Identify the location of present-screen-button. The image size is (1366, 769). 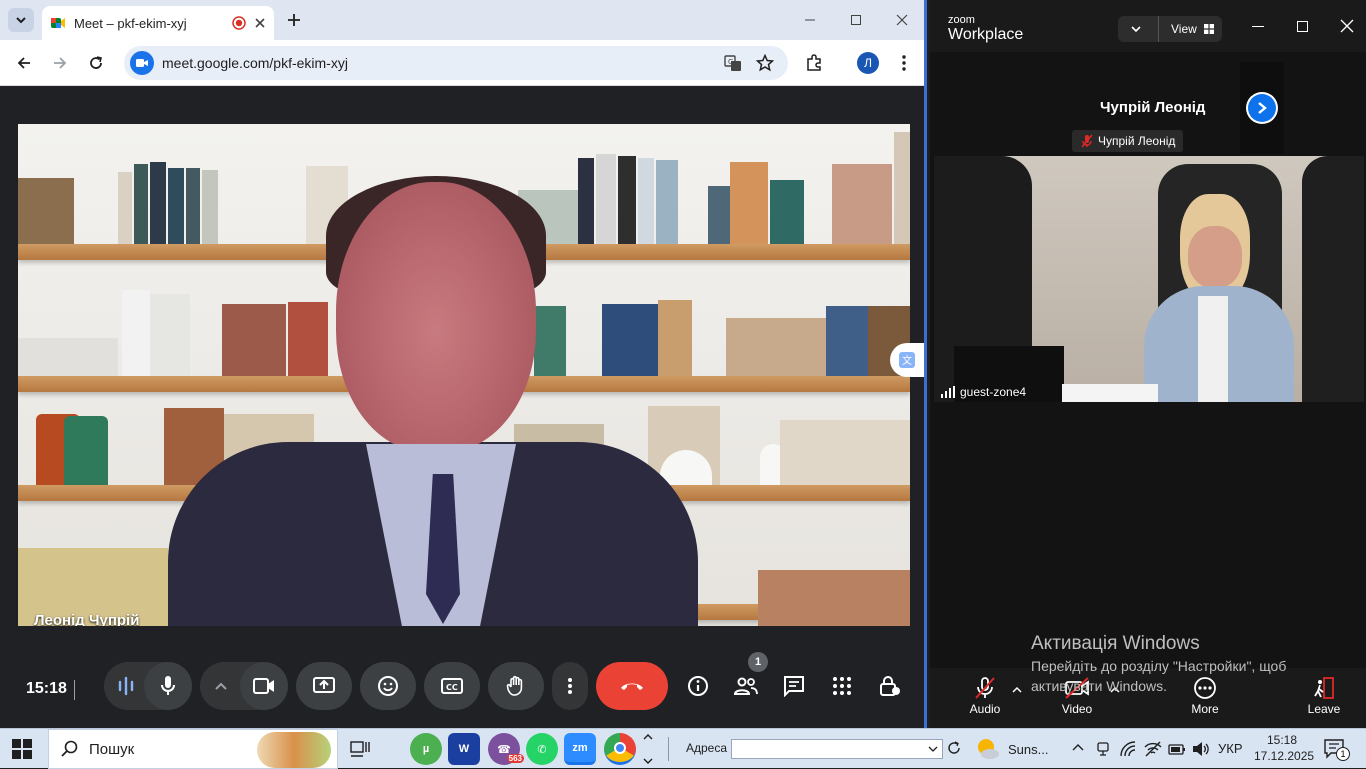
(324, 686).